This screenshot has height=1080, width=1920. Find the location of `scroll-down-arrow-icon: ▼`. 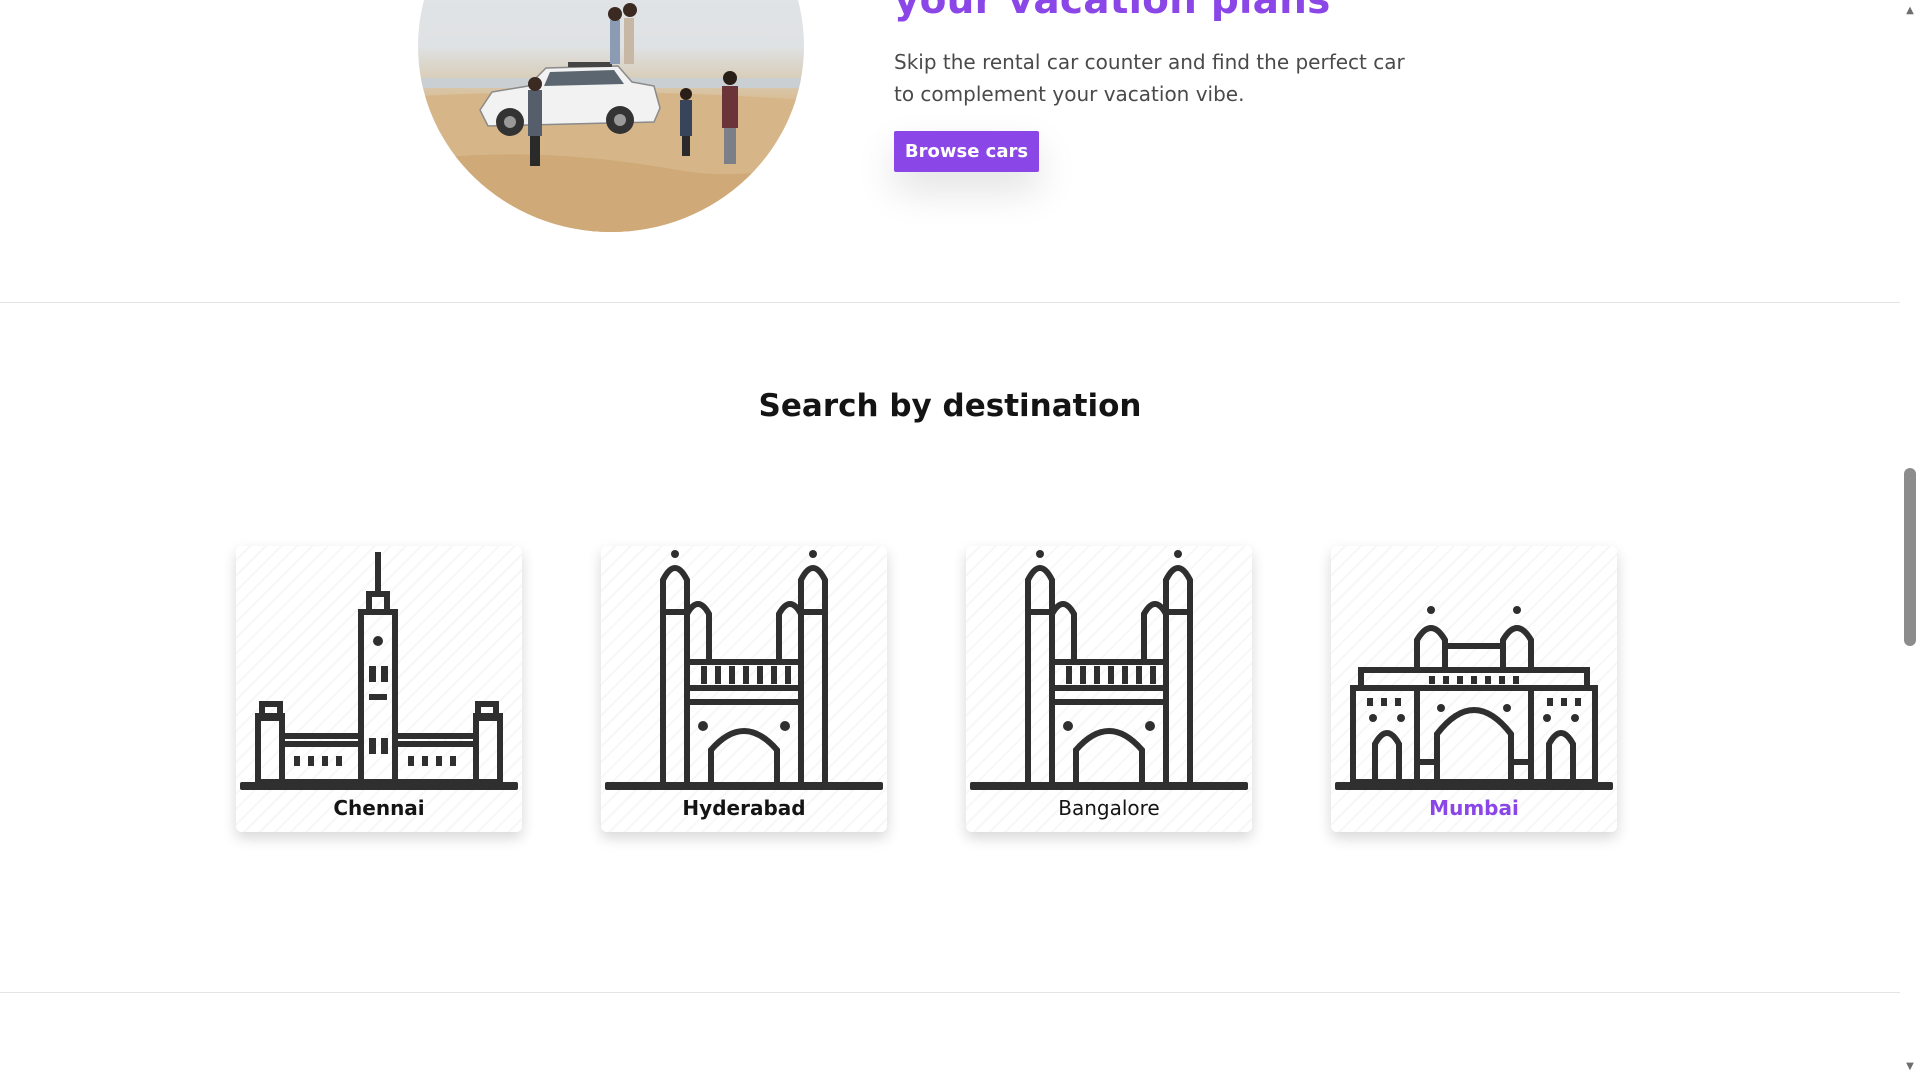

scroll-down-arrow-icon: ▼ is located at coordinates (1910, 1067).